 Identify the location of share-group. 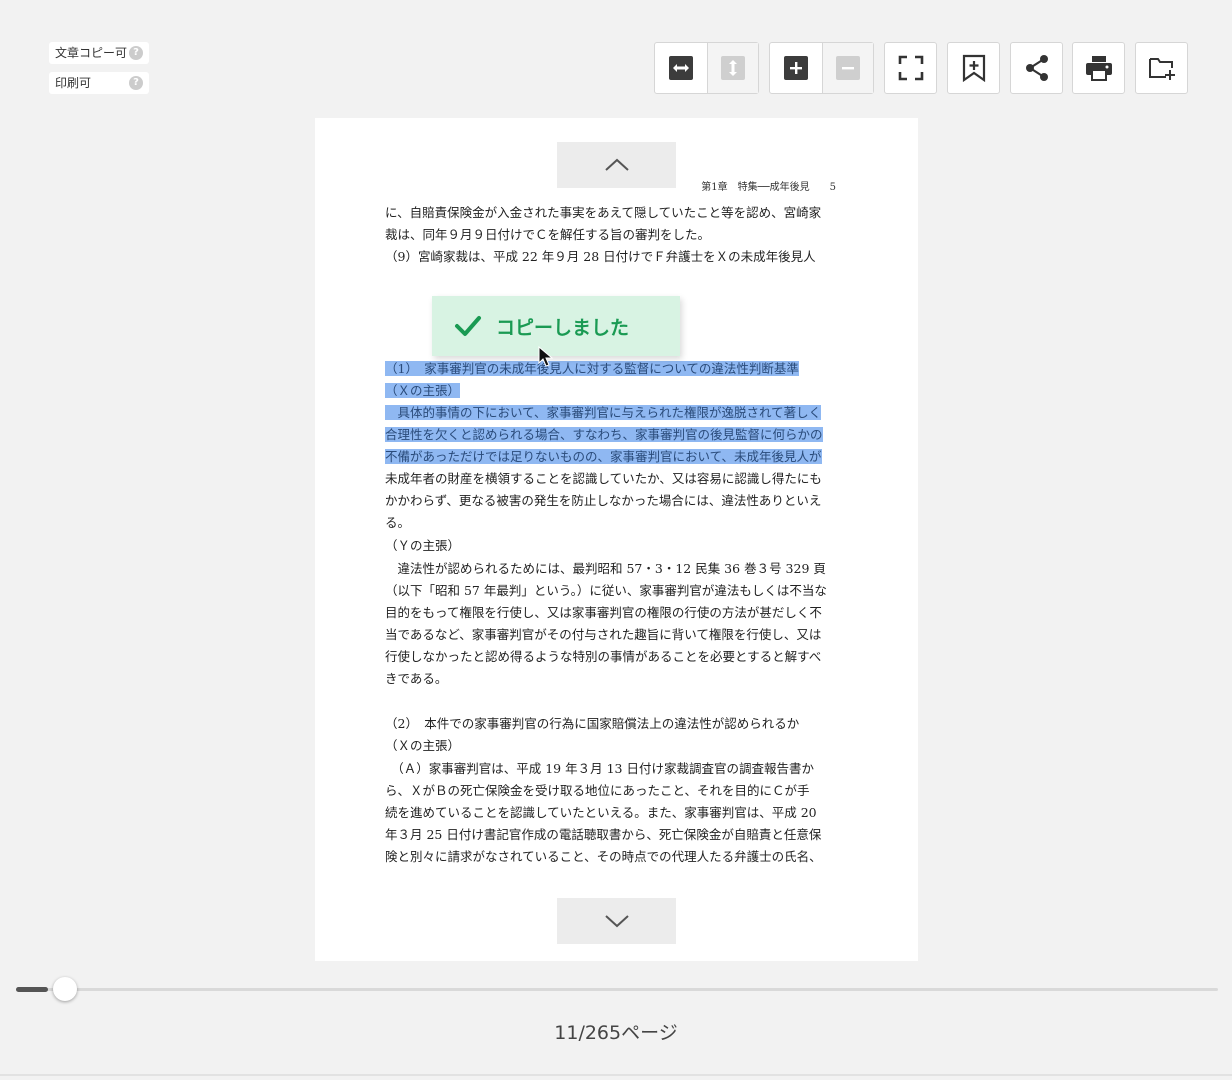
(1036, 68).